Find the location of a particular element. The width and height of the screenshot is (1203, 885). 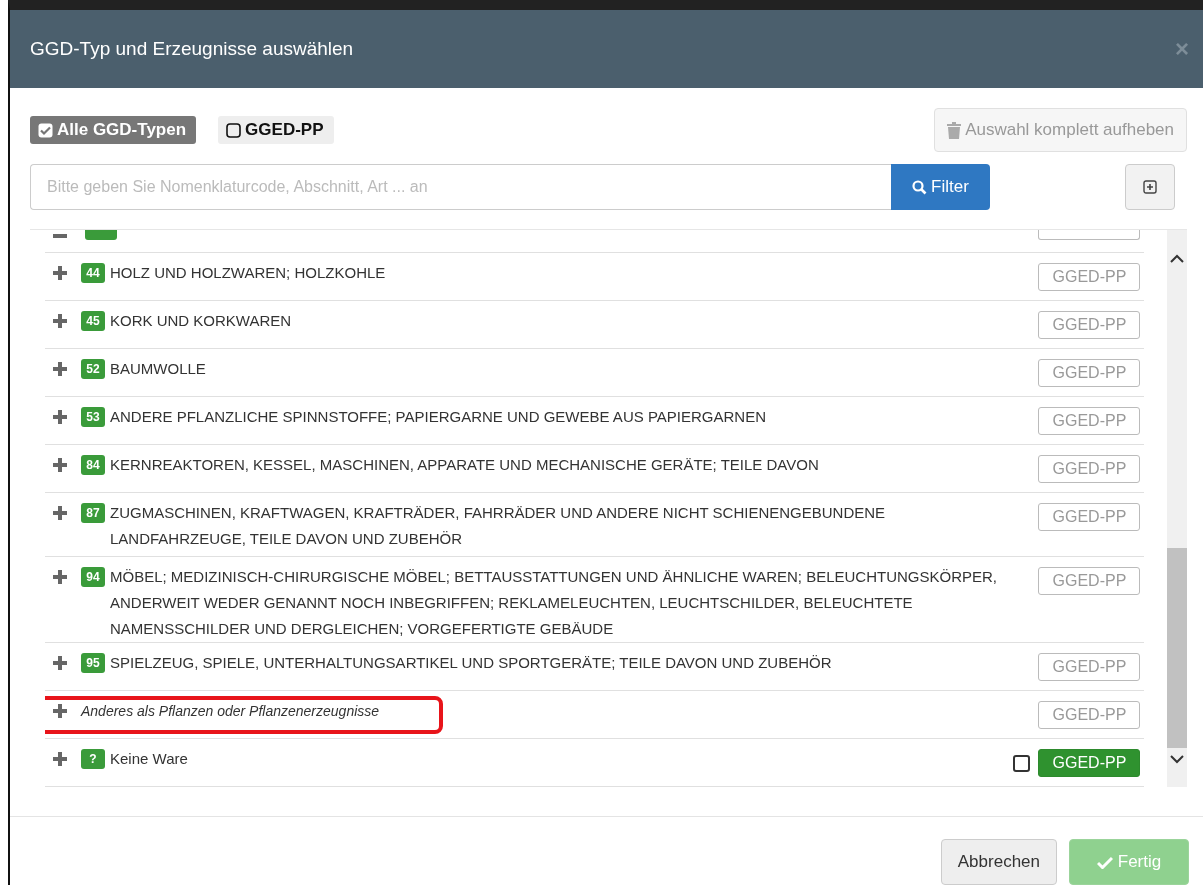

code-badge: 53 is located at coordinates (93, 417).